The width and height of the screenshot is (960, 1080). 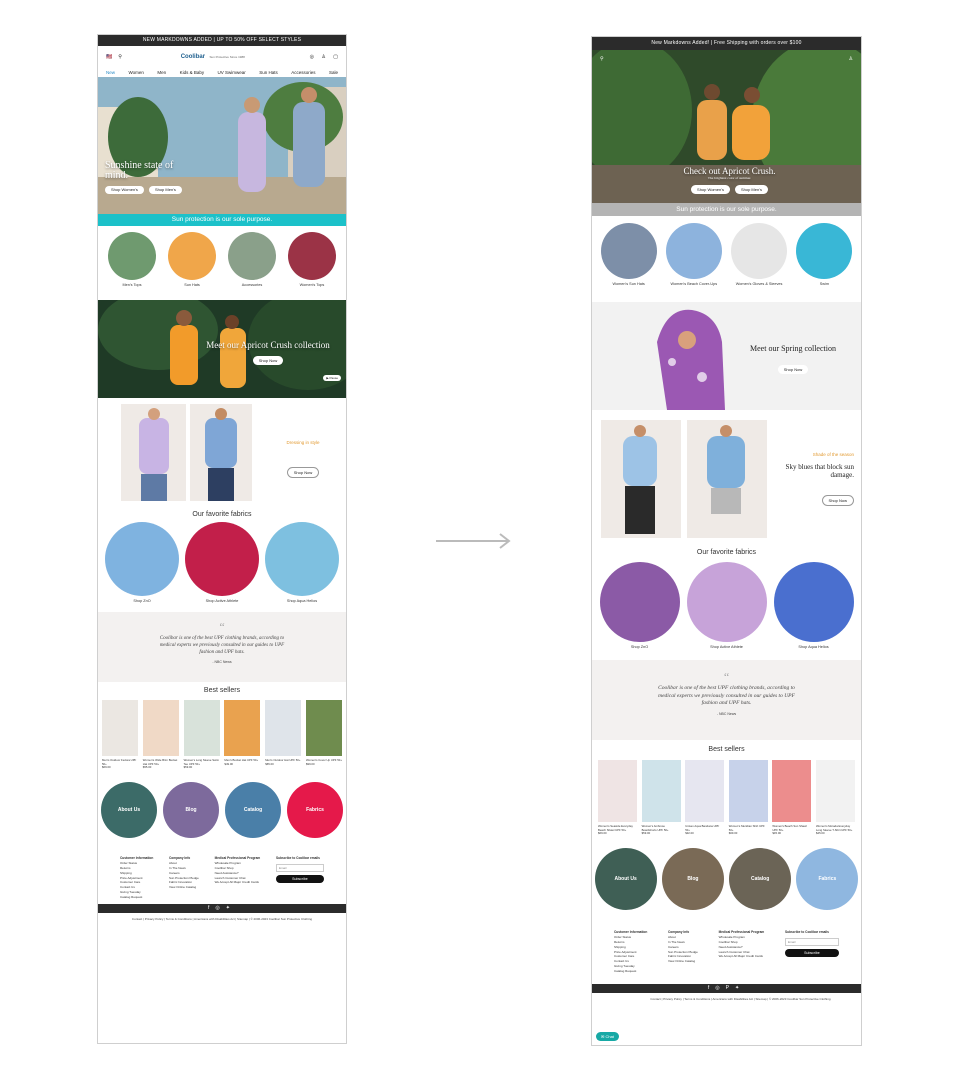 What do you see at coordinates (192, 259) in the screenshot?
I see `circles-item: Sun Hats` at bounding box center [192, 259].